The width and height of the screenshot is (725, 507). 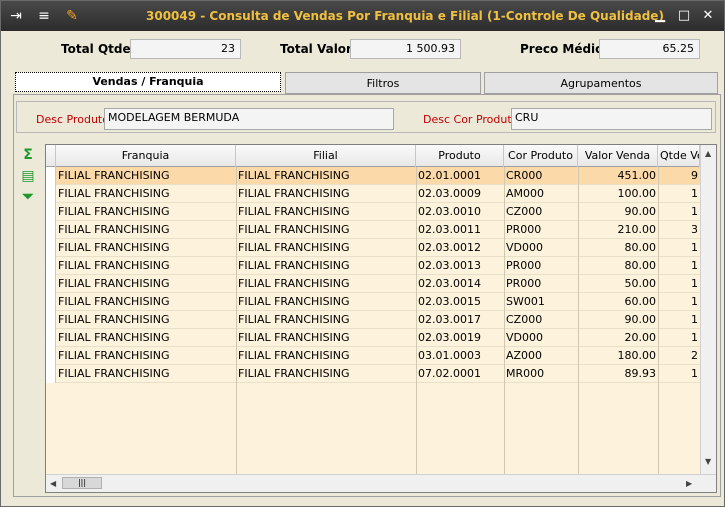 What do you see at coordinates (460, 230) in the screenshot?
I see `cell-produto: 02.03.0011` at bounding box center [460, 230].